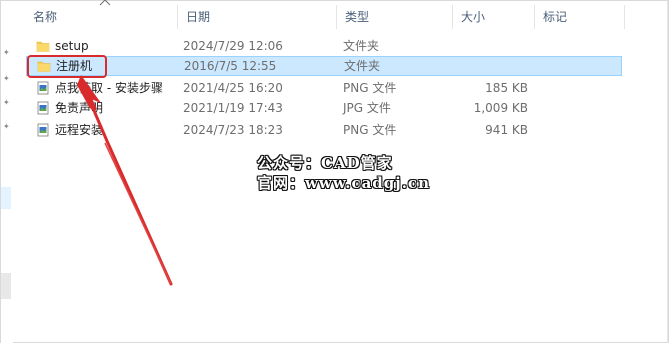 The width and height of the screenshot is (669, 343). I want to click on file-date: 2016/7/5 12:55, so click(230, 66).